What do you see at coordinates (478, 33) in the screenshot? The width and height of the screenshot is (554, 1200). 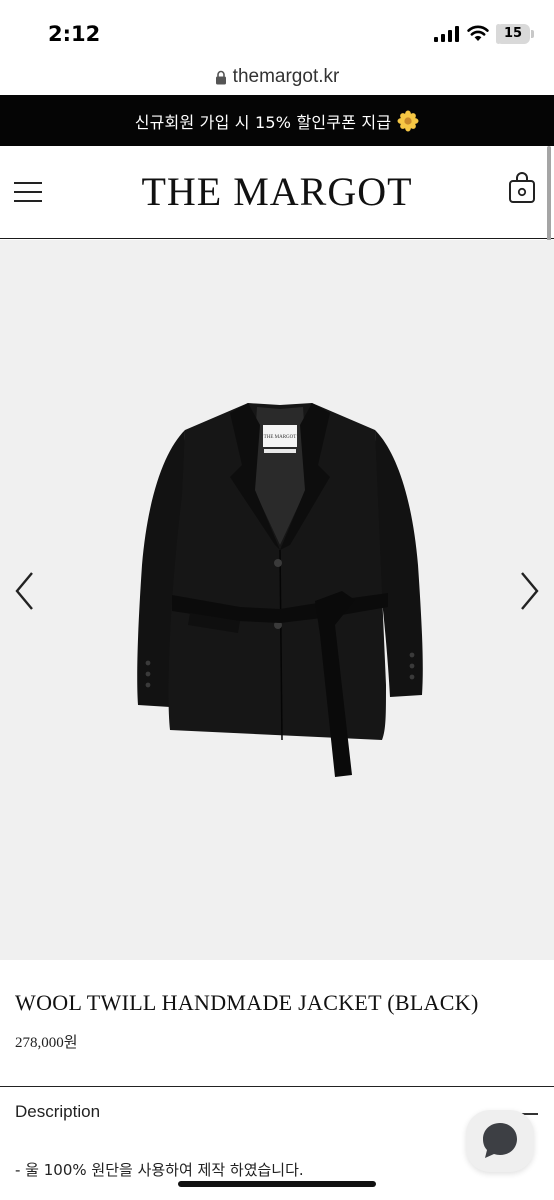 I see `wifi-icon` at bounding box center [478, 33].